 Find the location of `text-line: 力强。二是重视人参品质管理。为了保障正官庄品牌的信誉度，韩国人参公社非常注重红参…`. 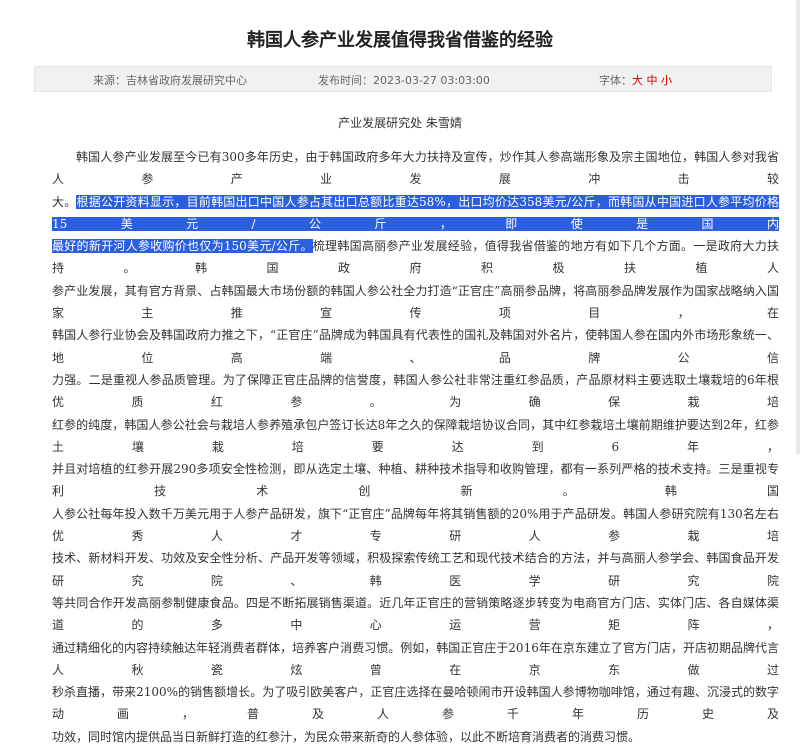

text-line: 力强。二是重视人参品质管理。为了保障正官庄品牌的信誉度，韩国人参公社非常注重红参… is located at coordinates (415, 391).